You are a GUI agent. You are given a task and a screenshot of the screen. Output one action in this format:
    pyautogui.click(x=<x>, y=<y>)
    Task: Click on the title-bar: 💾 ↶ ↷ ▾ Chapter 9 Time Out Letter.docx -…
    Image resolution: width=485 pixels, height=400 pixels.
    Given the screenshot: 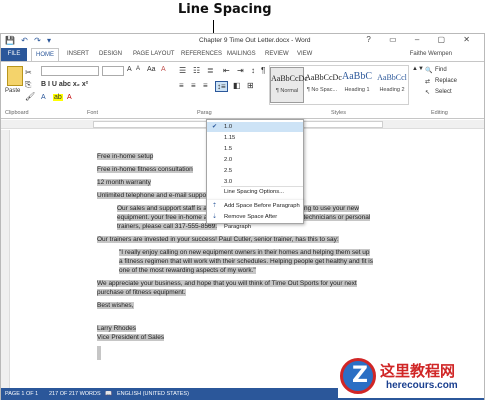 What is the action you would take?
    pyautogui.click(x=242, y=41)
    